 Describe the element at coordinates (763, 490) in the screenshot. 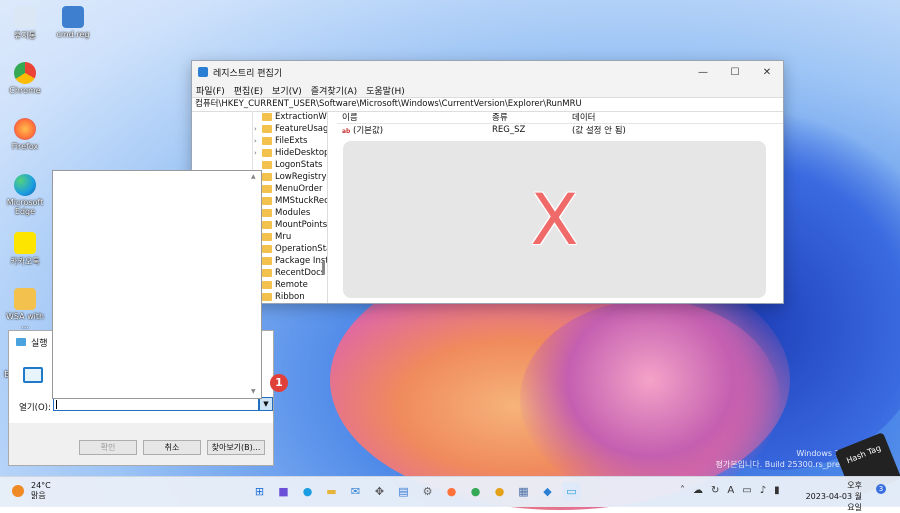

I see `volume-icon: ♪` at that location.